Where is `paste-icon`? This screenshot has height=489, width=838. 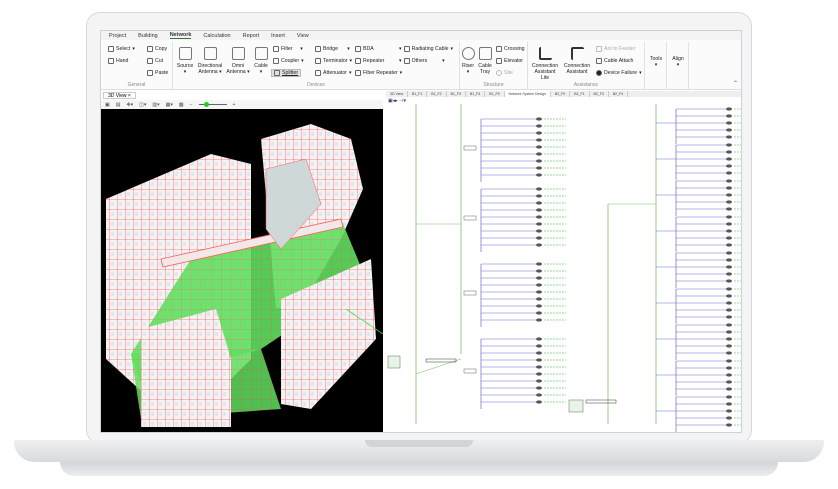
paste-icon is located at coordinates (150, 73).